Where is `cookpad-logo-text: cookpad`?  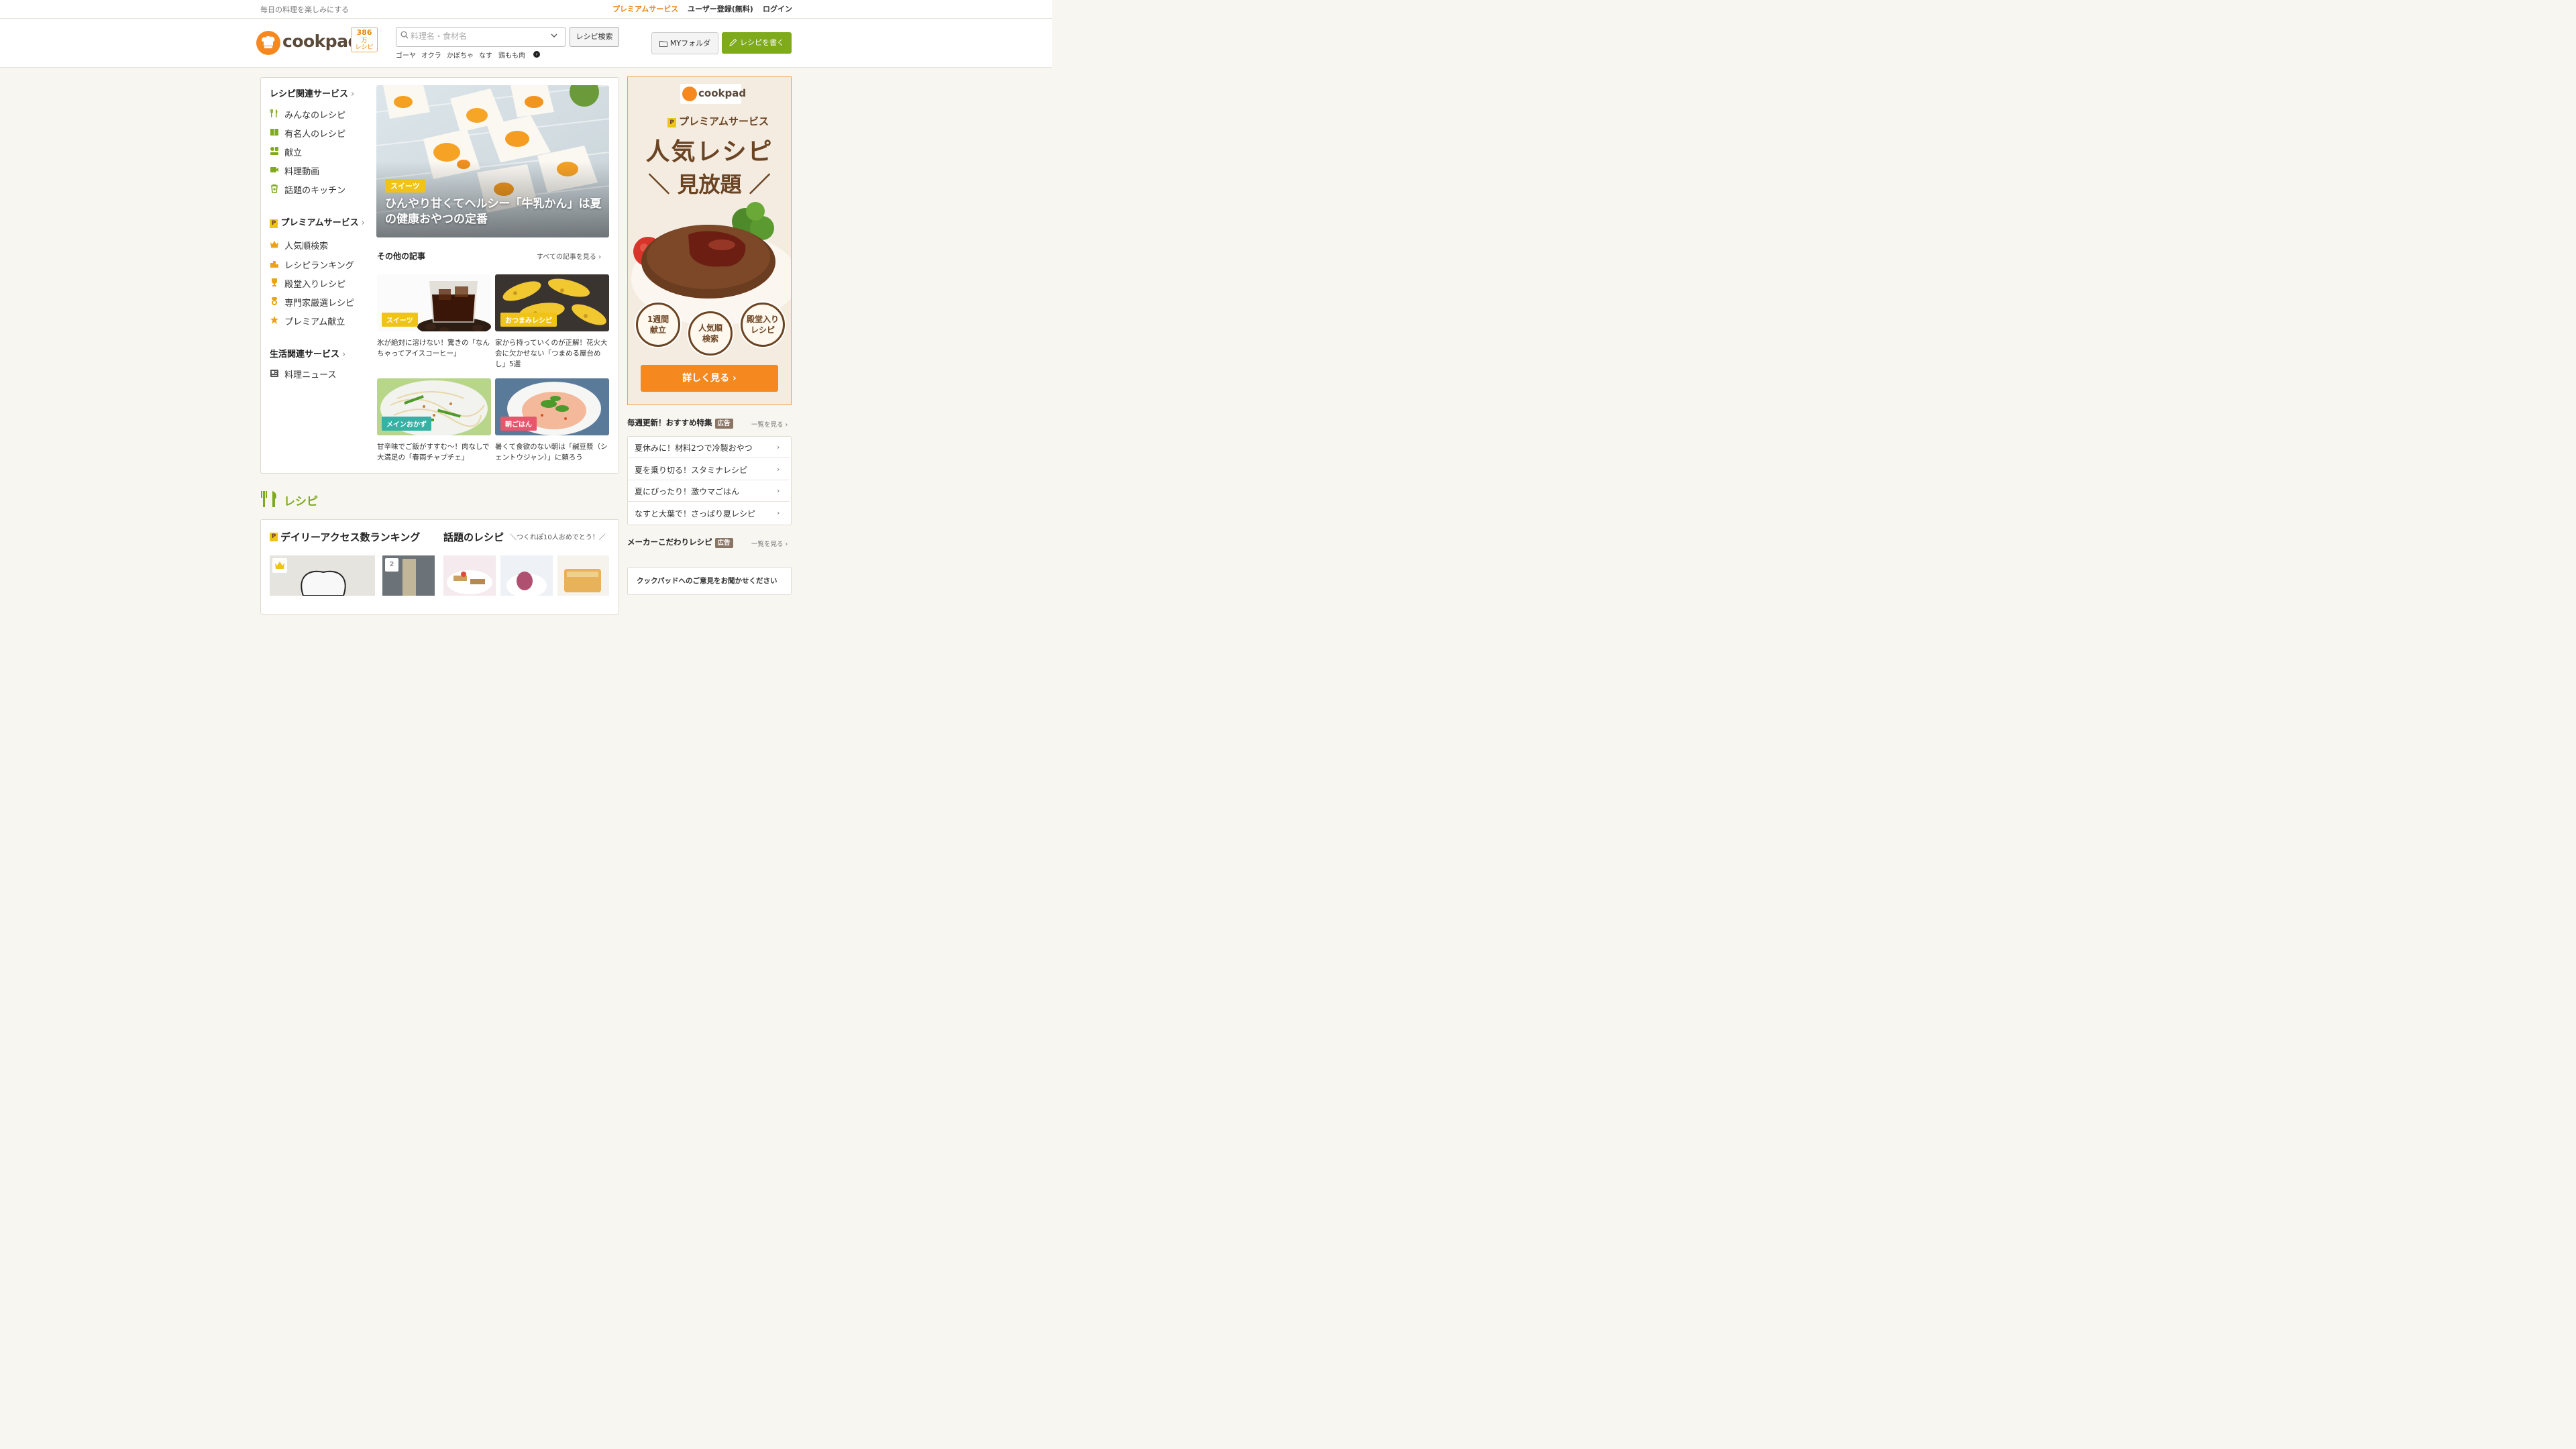
cookpad-logo-text: cookpad is located at coordinates (321, 41).